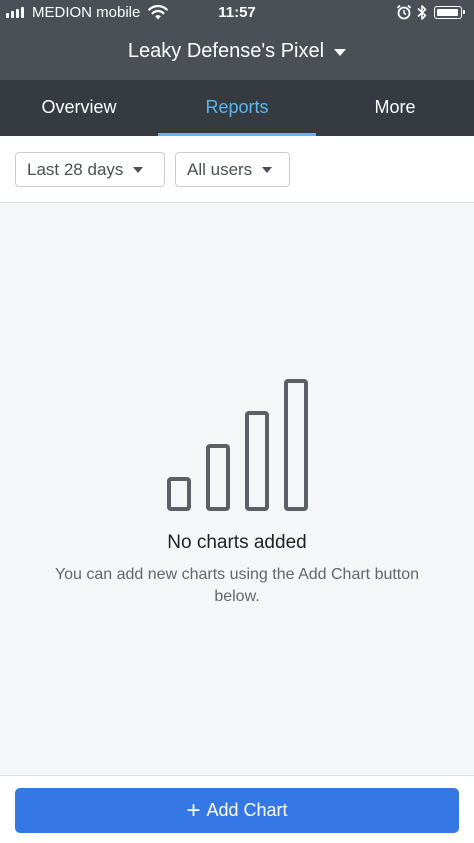 The width and height of the screenshot is (474, 843). Describe the element at coordinates (220, 169) in the screenshot. I see `audience-label: All users` at that location.